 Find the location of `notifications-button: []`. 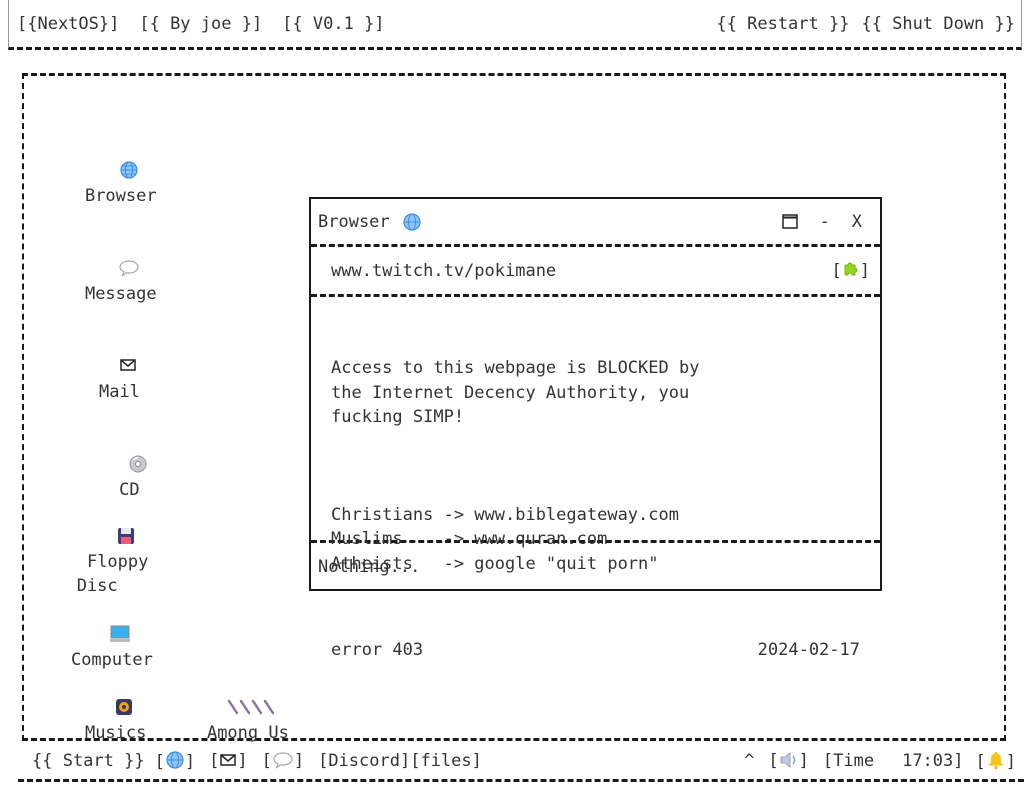

notifications-button: [] is located at coordinates (995, 761).